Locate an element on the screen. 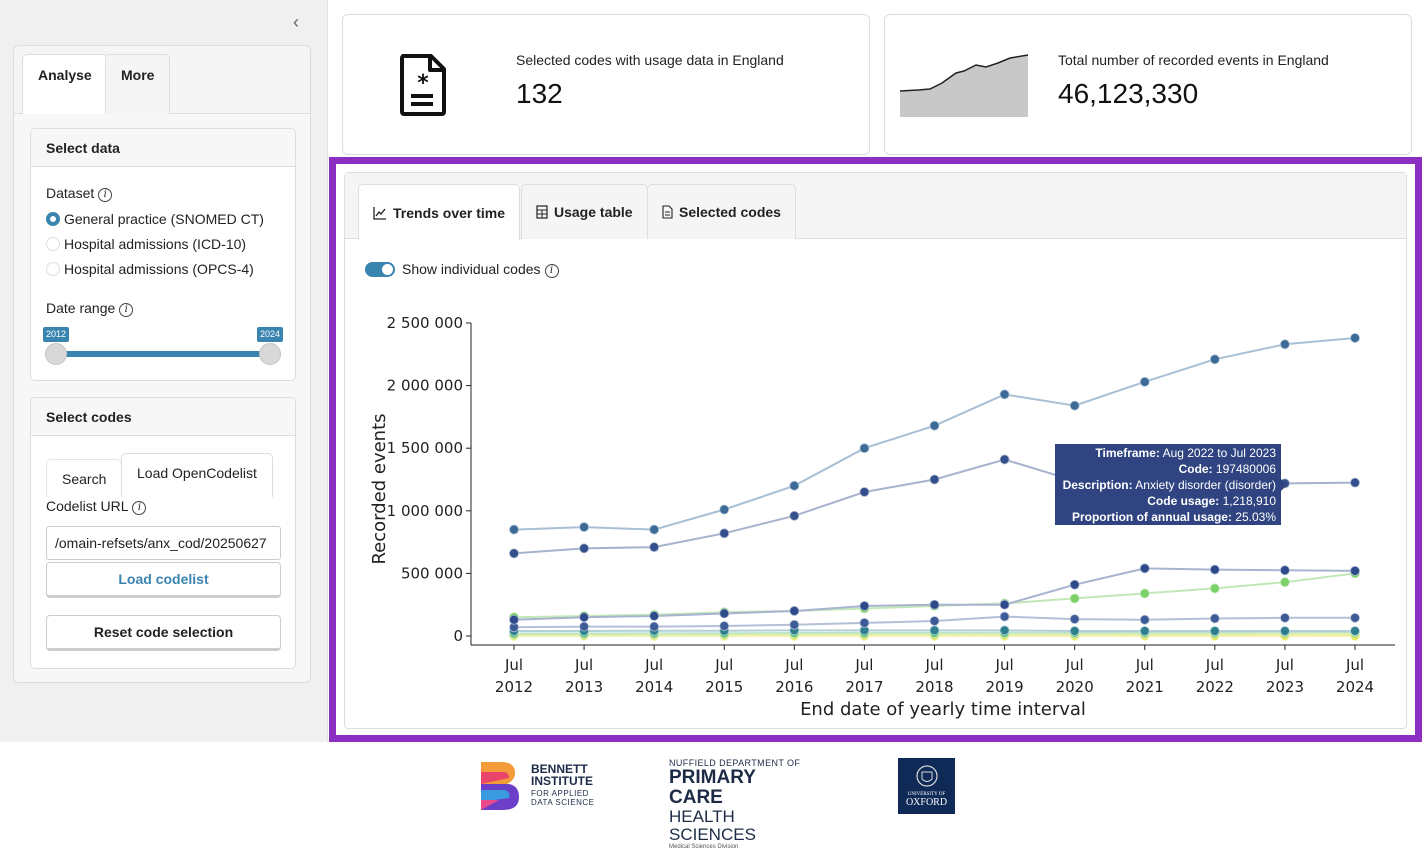 Image resolution: width=1422 pixels, height=850 pixels. date-range-min-badge: 2012 is located at coordinates (56, 334).